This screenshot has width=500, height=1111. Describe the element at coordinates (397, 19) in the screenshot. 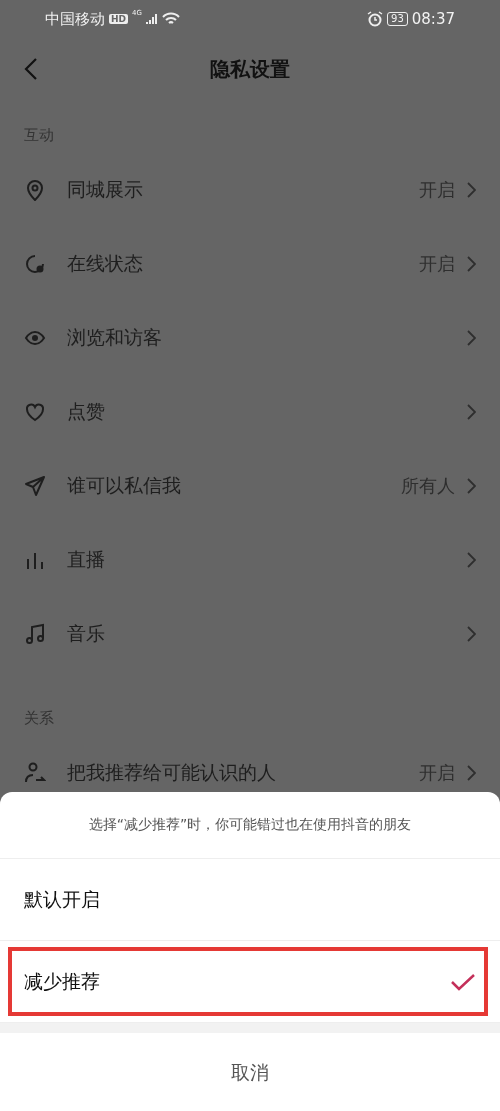

I see `battery-level: 93` at that location.